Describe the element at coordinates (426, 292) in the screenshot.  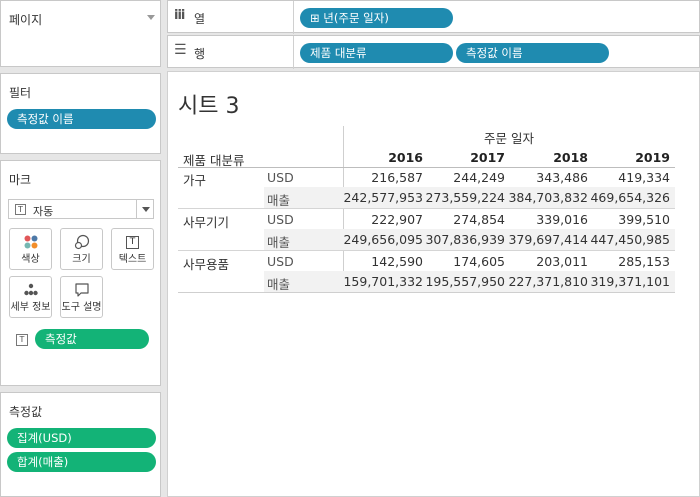
I see `table-bottom-rule` at that location.